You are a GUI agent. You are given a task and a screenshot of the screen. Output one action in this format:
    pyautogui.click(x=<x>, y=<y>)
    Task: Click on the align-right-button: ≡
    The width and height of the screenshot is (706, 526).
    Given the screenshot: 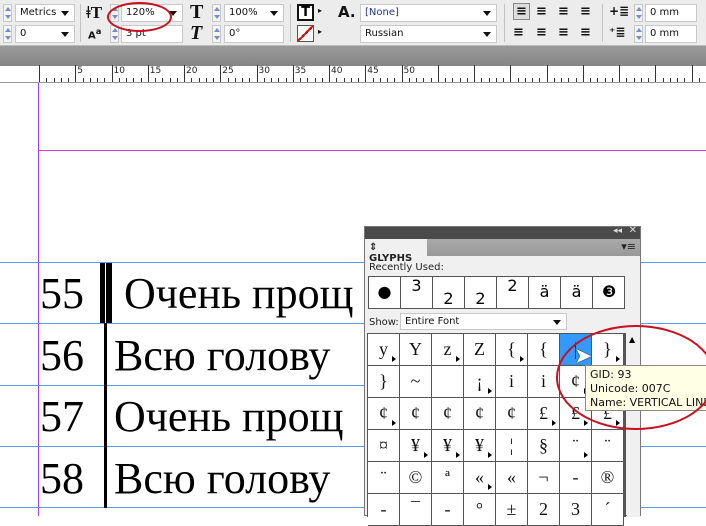 What is the action you would take?
    pyautogui.click(x=563, y=11)
    